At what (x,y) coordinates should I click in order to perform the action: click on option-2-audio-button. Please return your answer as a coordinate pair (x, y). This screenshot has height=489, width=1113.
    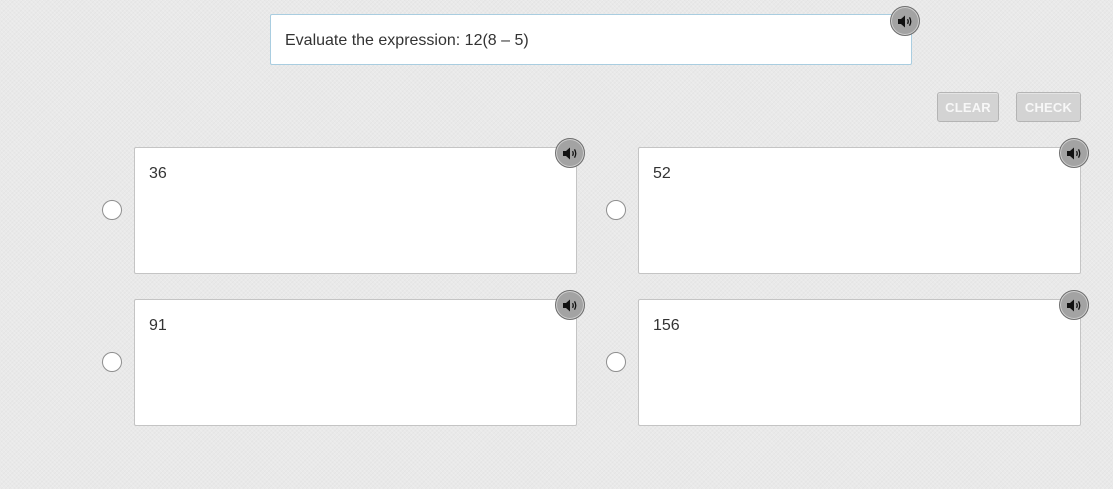
    Looking at the image, I should click on (1074, 153).